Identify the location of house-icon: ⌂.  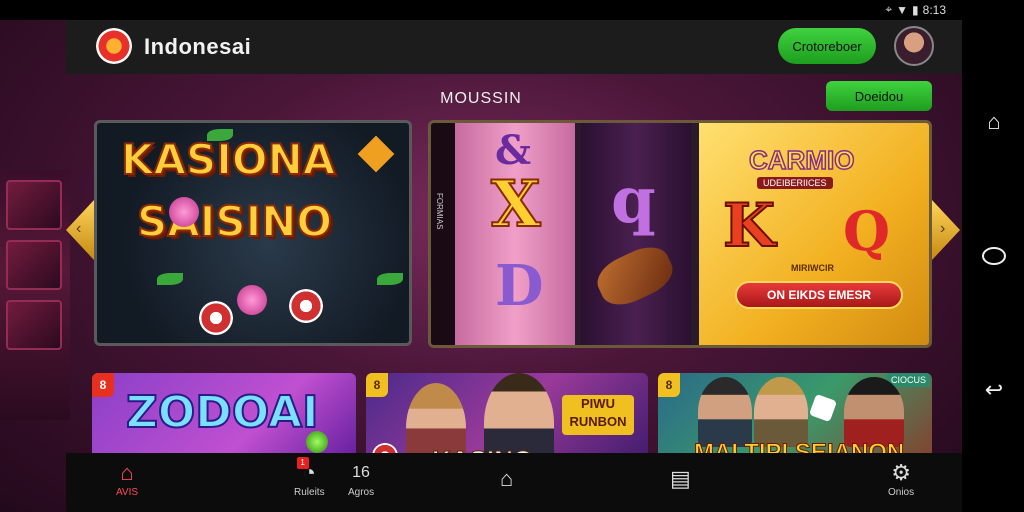
(507, 478).